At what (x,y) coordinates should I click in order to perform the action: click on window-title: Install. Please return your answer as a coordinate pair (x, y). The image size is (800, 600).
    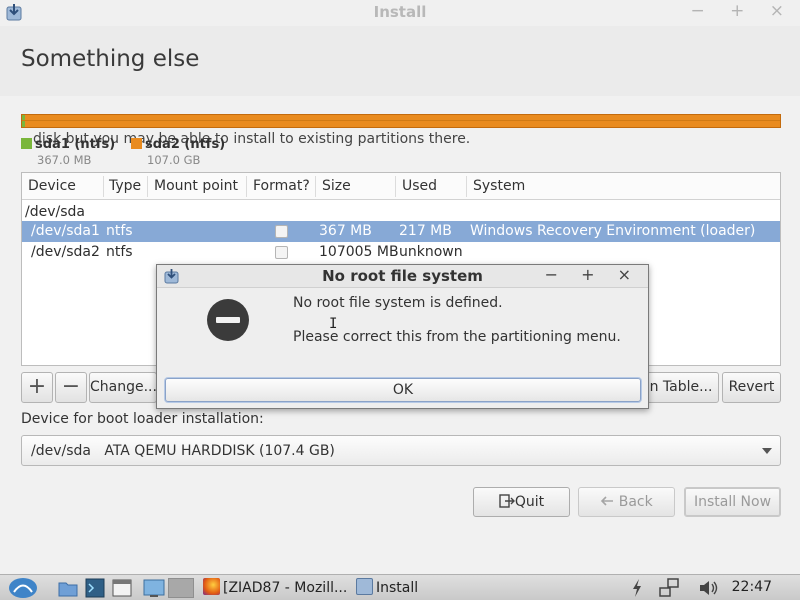
    Looking at the image, I should click on (400, 12).